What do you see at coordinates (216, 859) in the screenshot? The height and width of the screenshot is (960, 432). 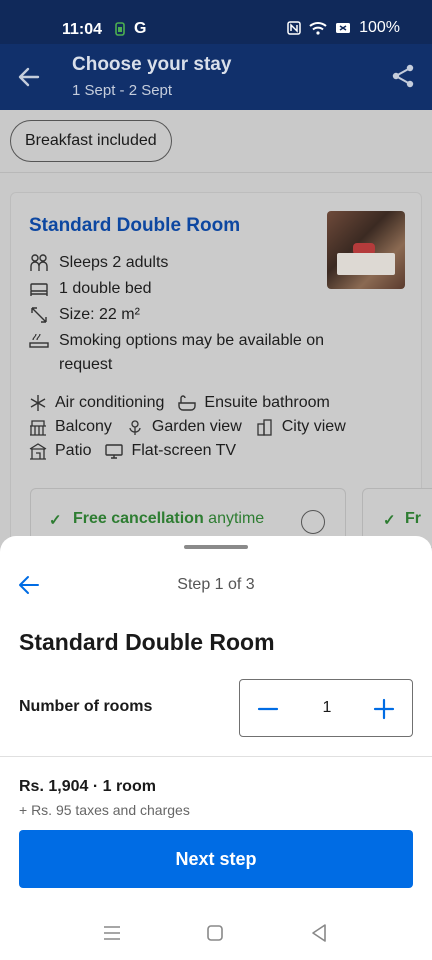 I see `next-step-button: Next step` at bounding box center [216, 859].